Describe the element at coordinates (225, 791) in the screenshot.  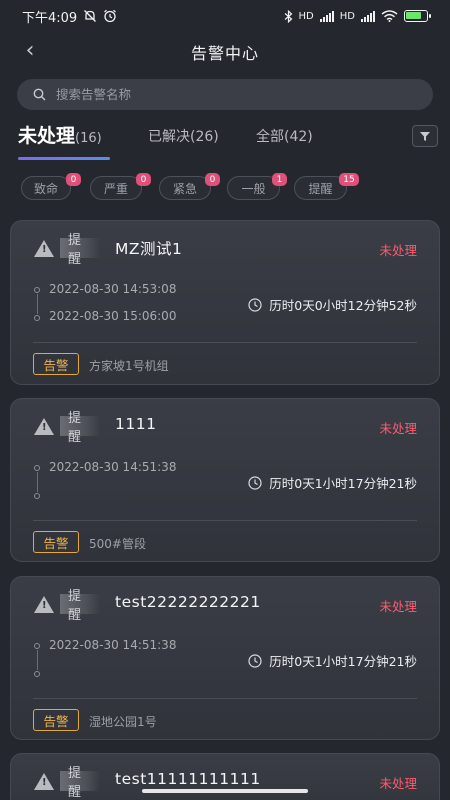
I see `home-indicator` at that location.